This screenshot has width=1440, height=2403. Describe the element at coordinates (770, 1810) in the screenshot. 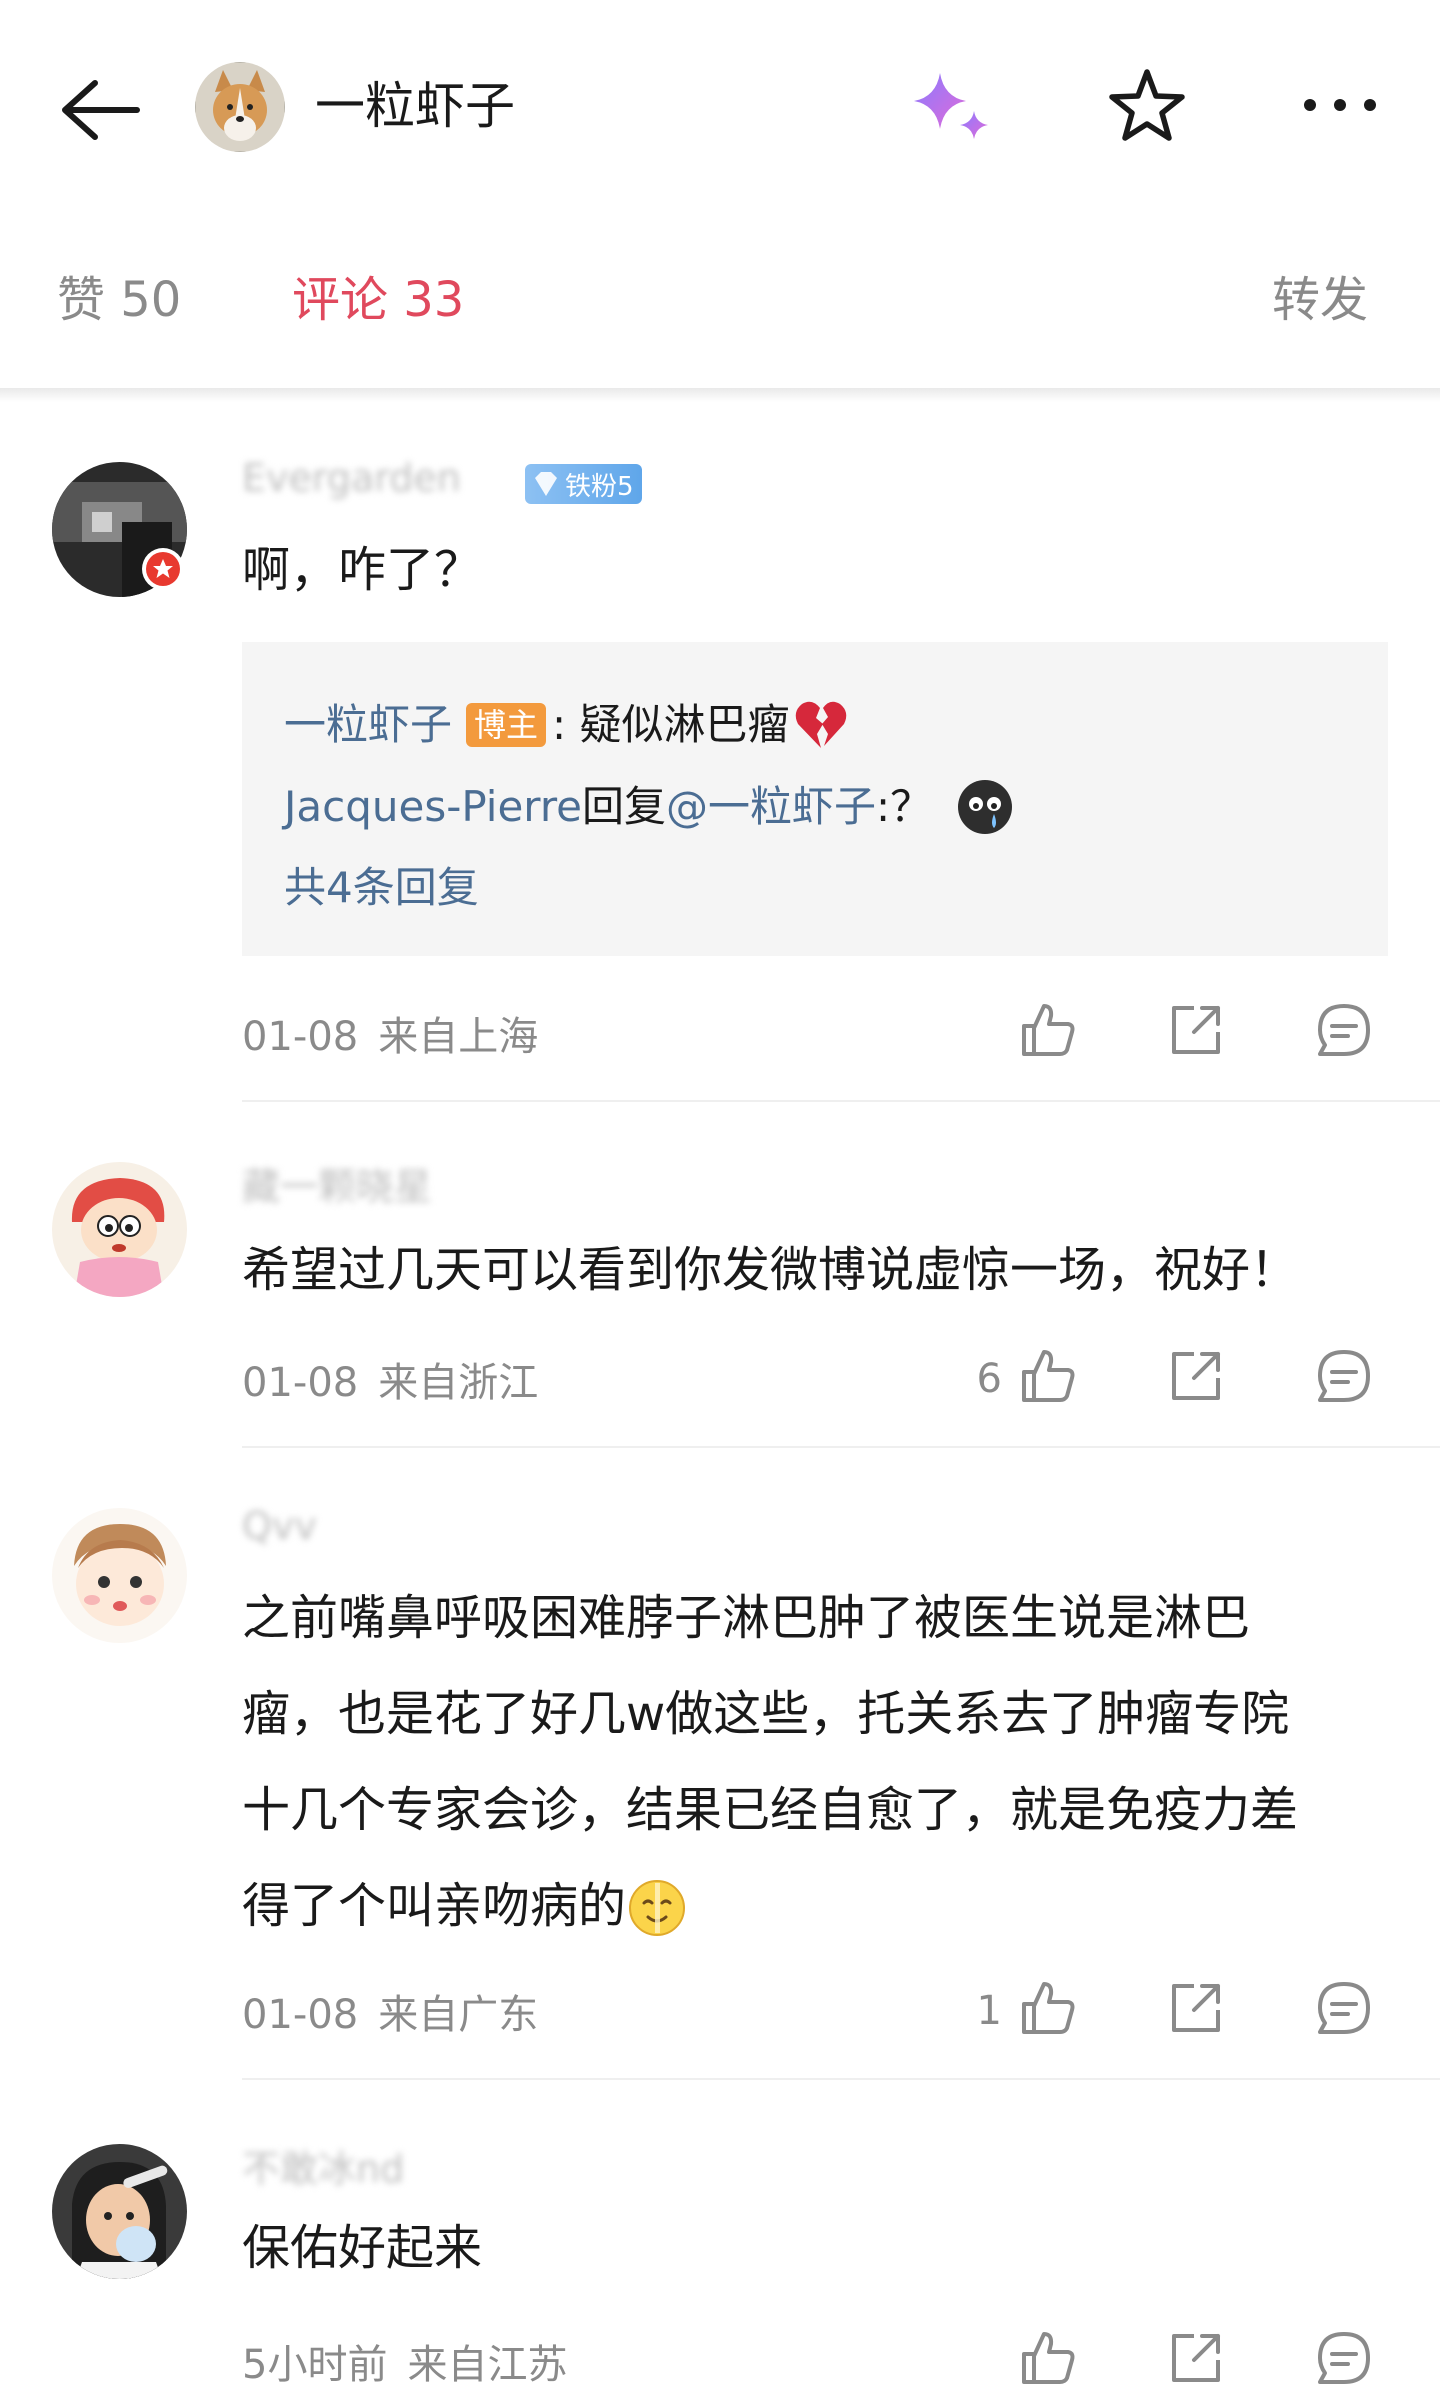

I see `comment-text-line: 十几个专家会诊，结果已经自愈了，就是免疫力差` at that location.